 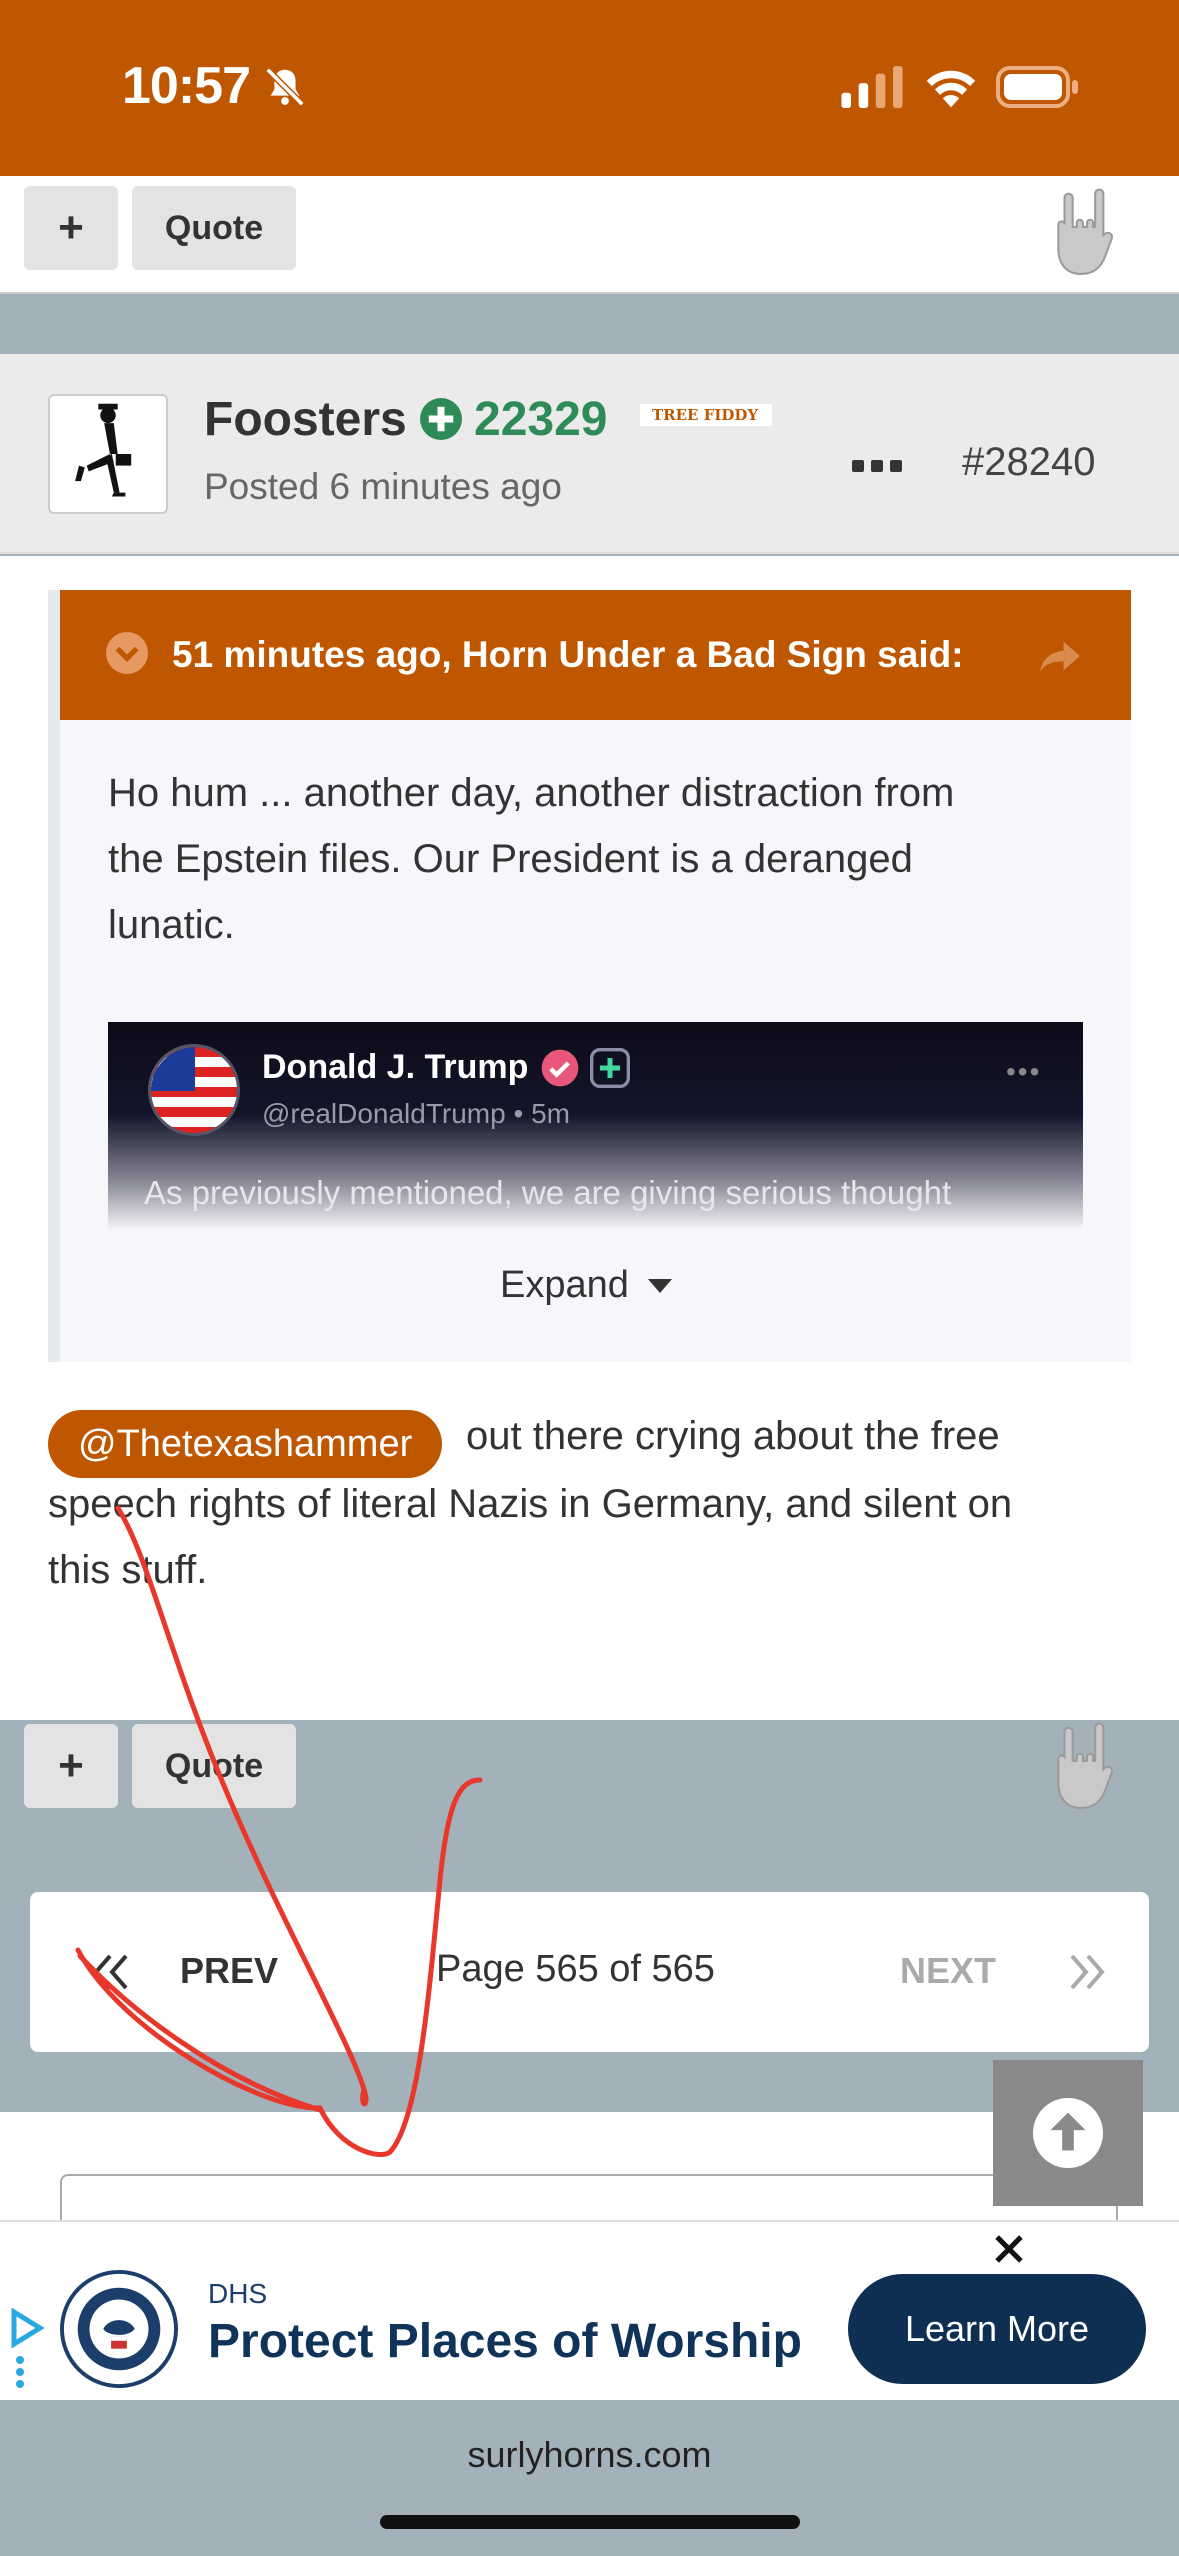 I want to click on status-time: 10:57, so click(x=186, y=86).